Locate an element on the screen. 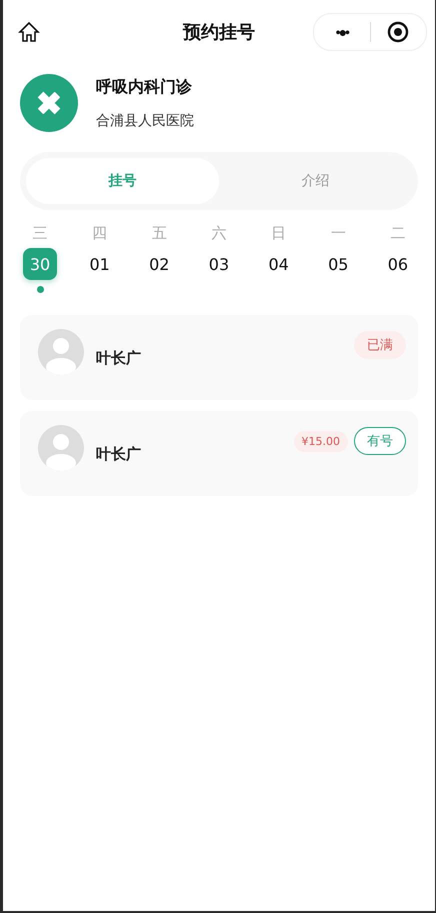  doctor-card: 叶长广 已满 is located at coordinates (219, 357).